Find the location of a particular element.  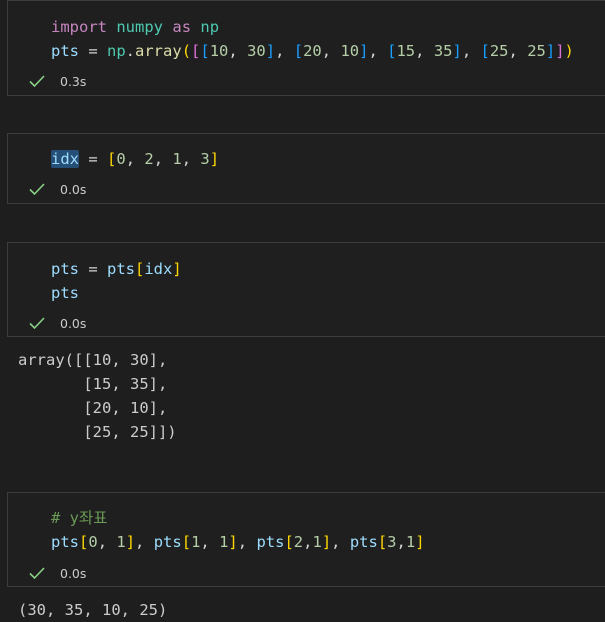

cell-4-status: 0.0s is located at coordinates (57, 573).